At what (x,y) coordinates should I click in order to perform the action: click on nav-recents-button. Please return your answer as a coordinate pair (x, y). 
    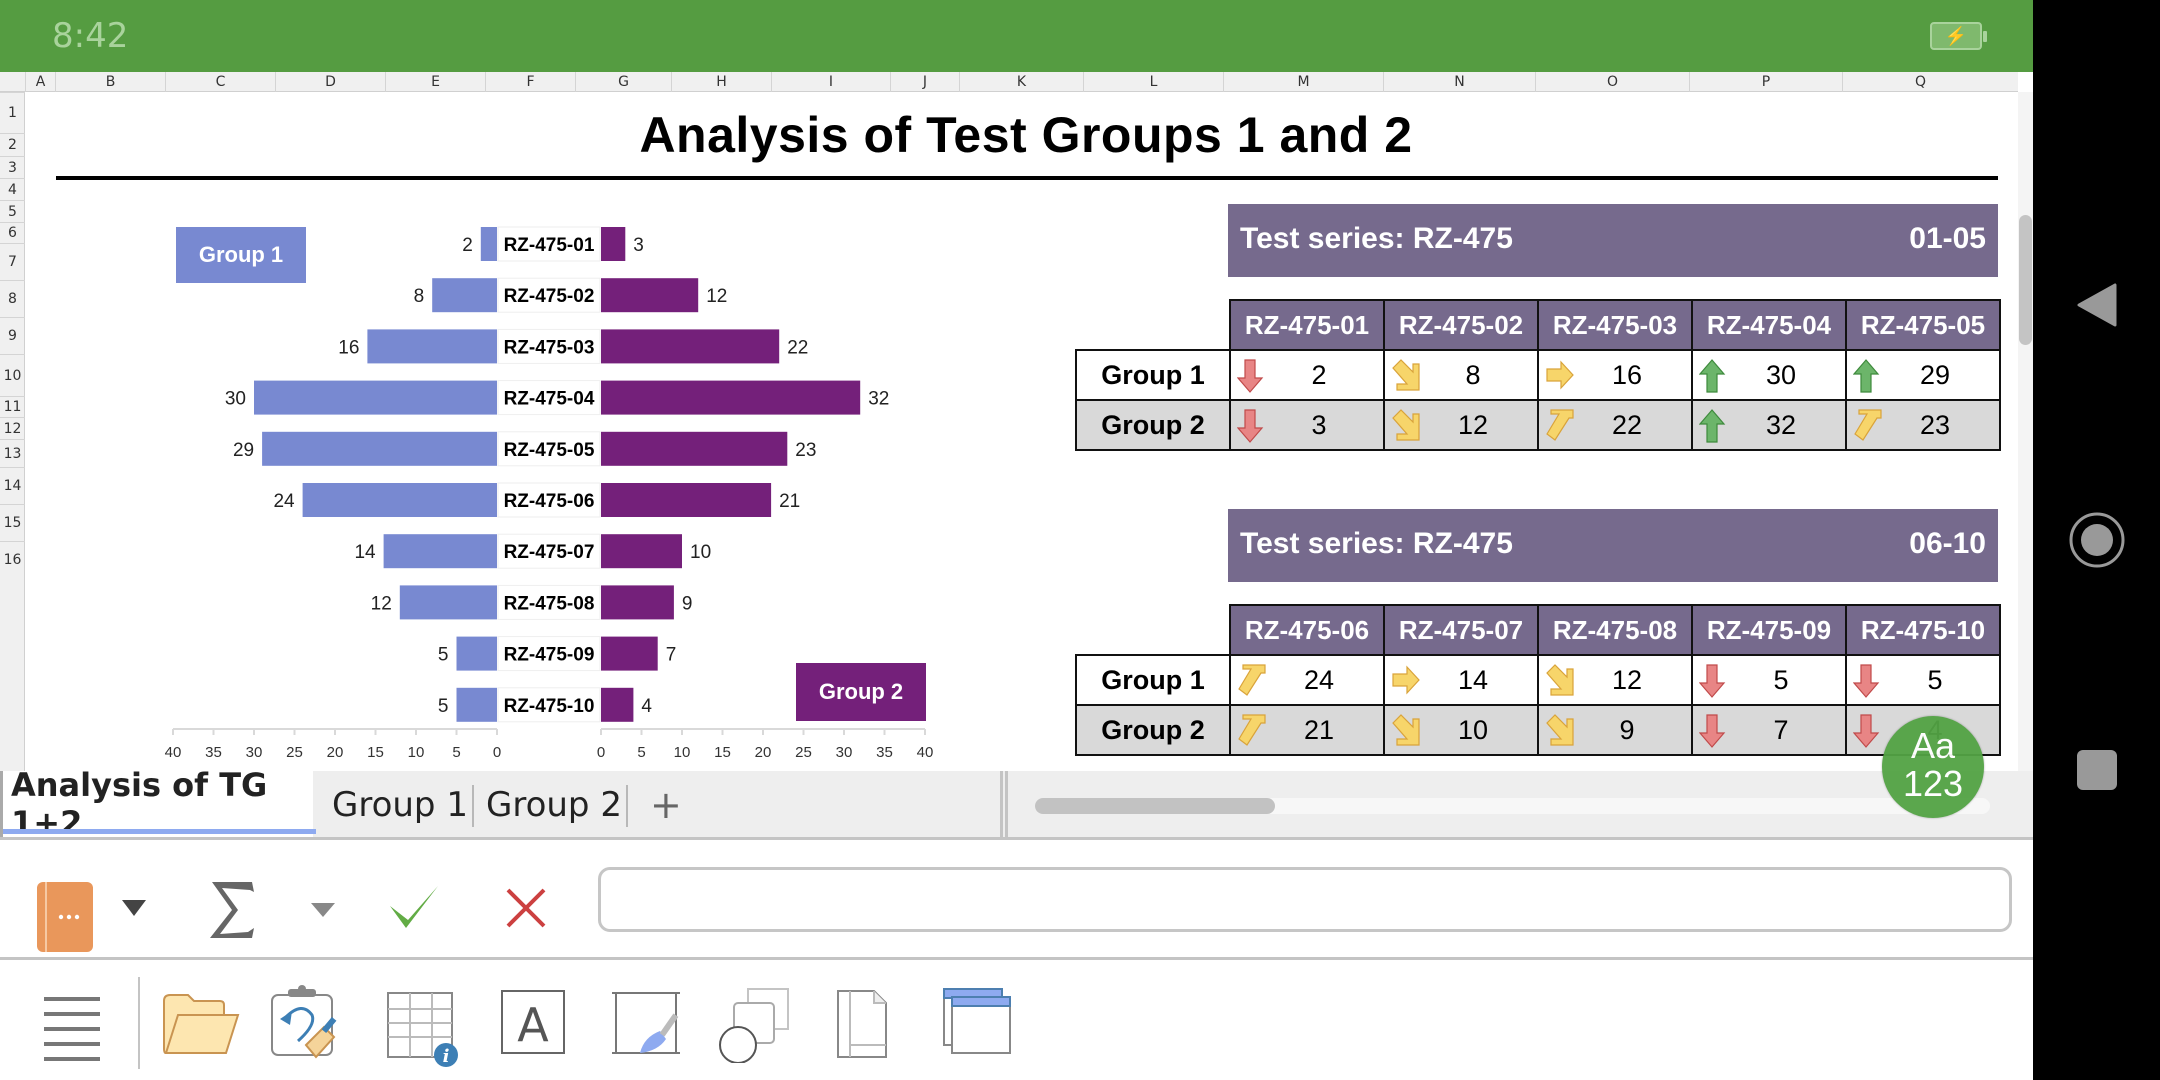
    Looking at the image, I should click on (2096, 770).